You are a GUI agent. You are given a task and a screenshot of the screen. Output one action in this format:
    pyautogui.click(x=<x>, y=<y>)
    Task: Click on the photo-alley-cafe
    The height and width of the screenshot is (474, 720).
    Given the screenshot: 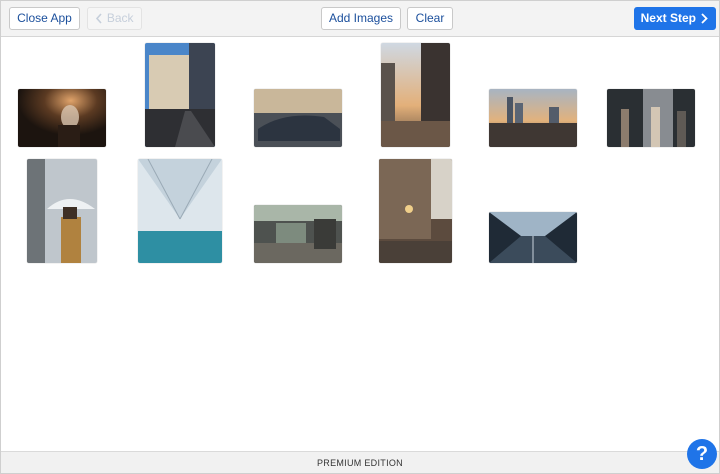 What is the action you would take?
    pyautogui.click(x=415, y=211)
    